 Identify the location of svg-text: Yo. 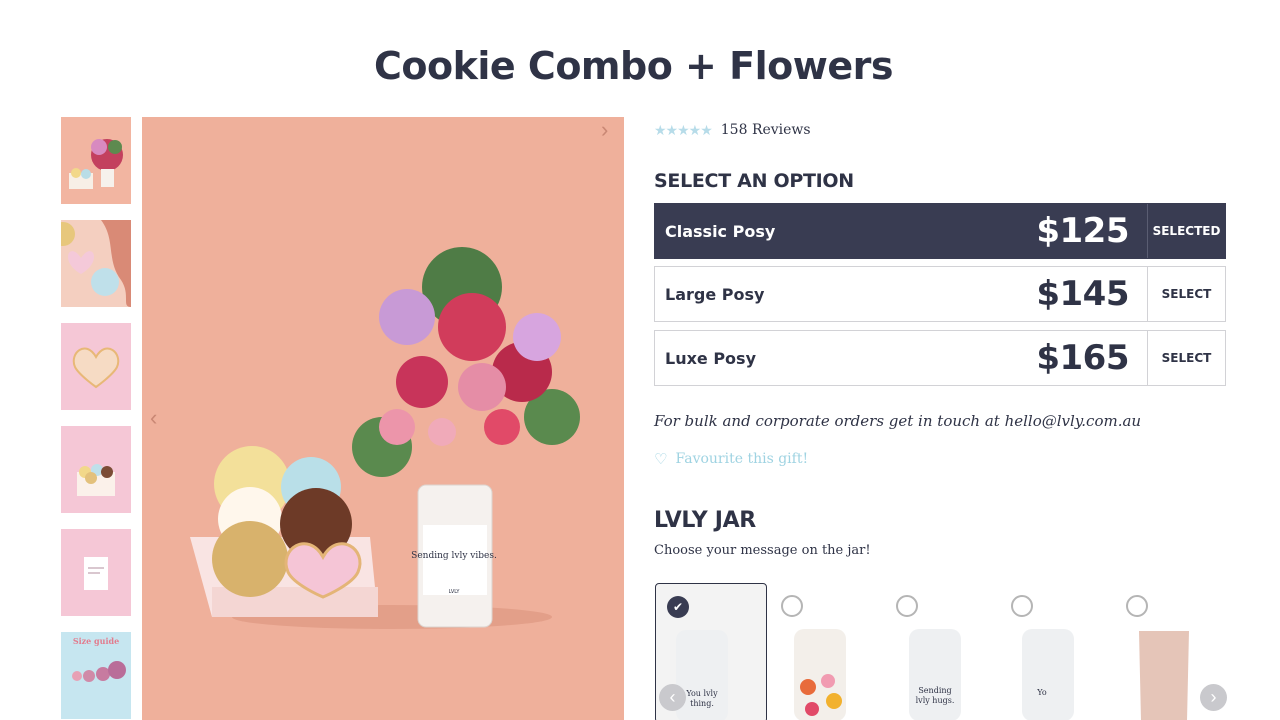
(1041, 692).